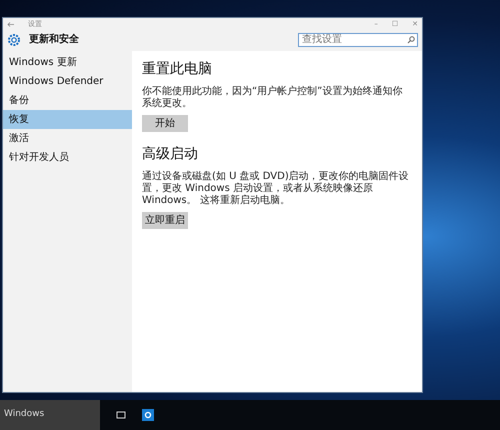  I want to click on search-icon, so click(411, 40).